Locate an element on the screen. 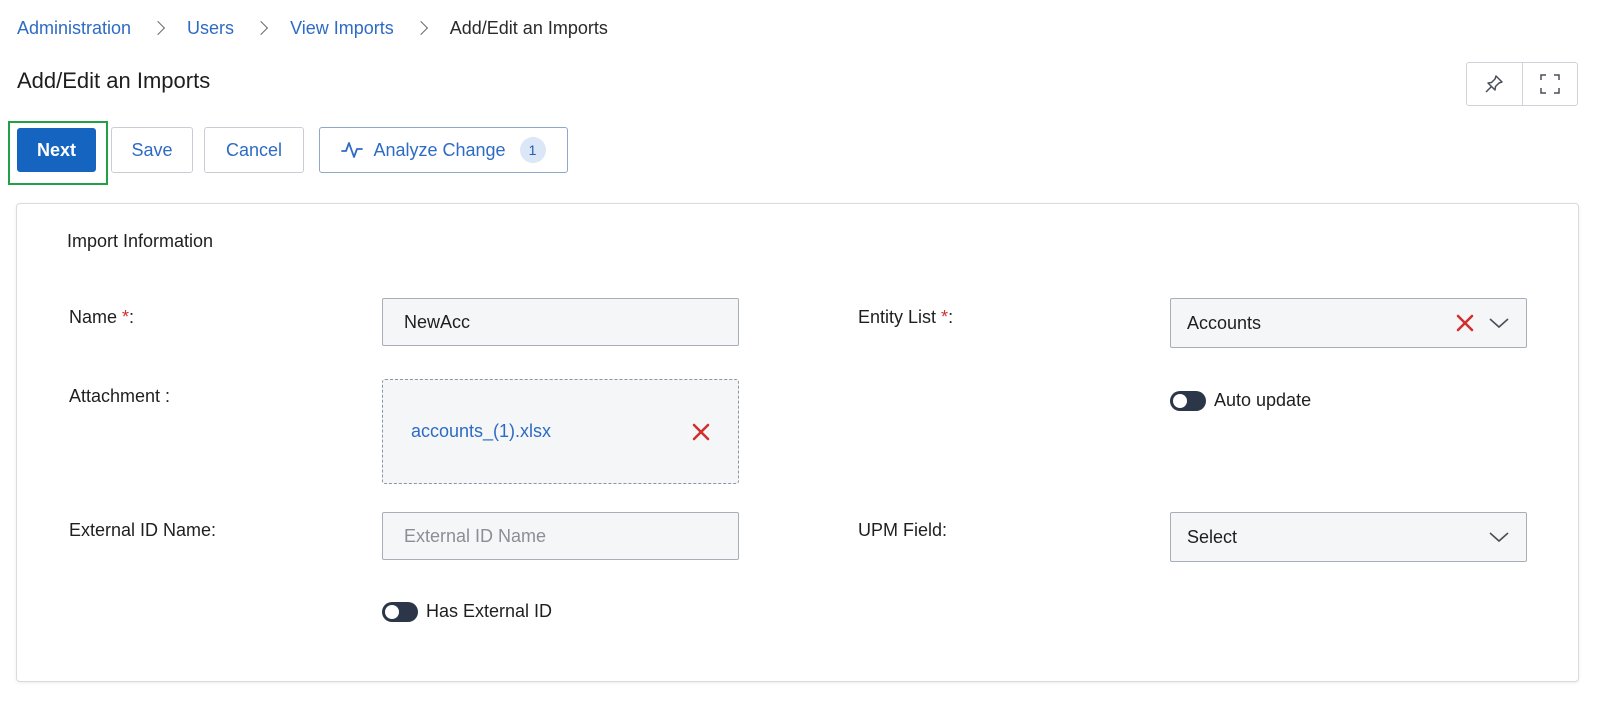  attachment-label: Attachment : is located at coordinates (120, 396).